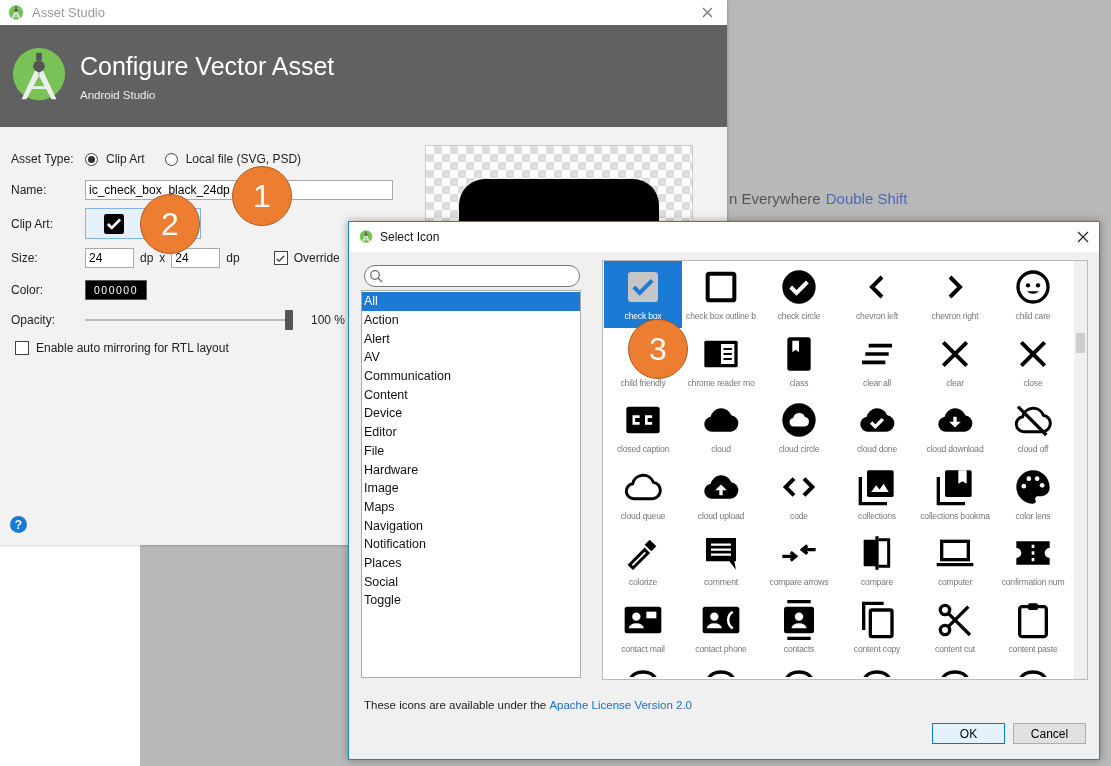 The height and width of the screenshot is (766, 1111). Describe the element at coordinates (643, 449) in the screenshot. I see `icon-label: closed caption` at that location.